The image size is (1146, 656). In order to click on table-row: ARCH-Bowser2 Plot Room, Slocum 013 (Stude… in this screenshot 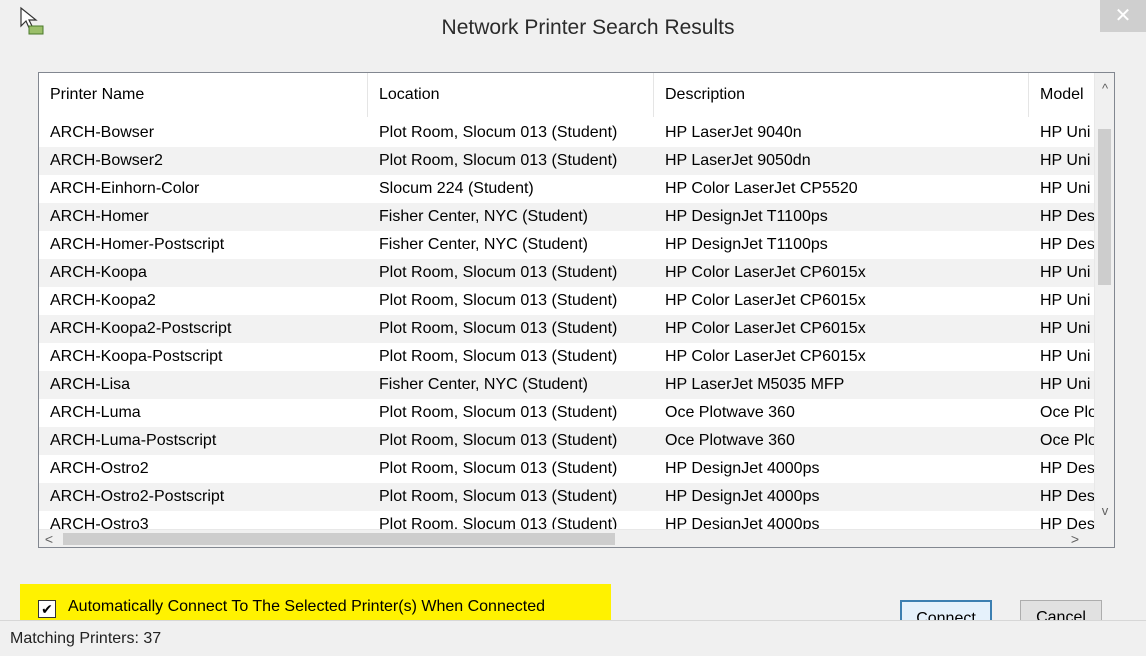, I will do `click(567, 161)`.